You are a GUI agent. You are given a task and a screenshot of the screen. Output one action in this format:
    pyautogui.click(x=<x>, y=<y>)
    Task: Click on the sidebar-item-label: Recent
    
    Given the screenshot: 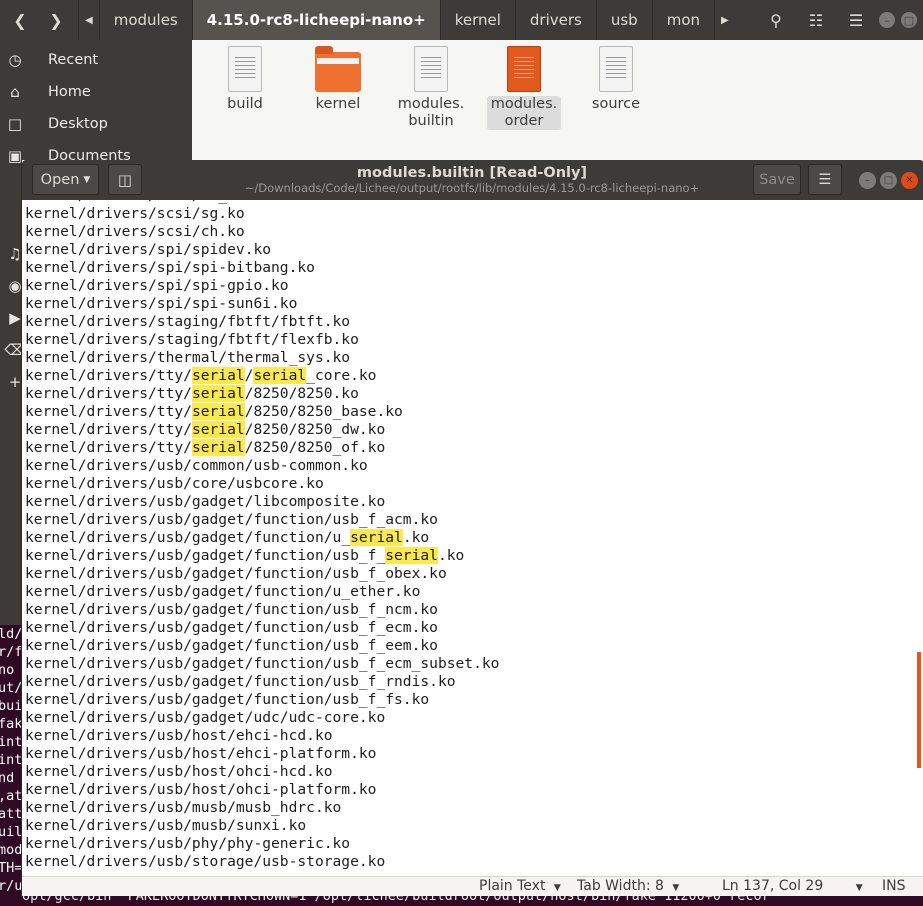 What is the action you would take?
    pyautogui.click(x=73, y=60)
    